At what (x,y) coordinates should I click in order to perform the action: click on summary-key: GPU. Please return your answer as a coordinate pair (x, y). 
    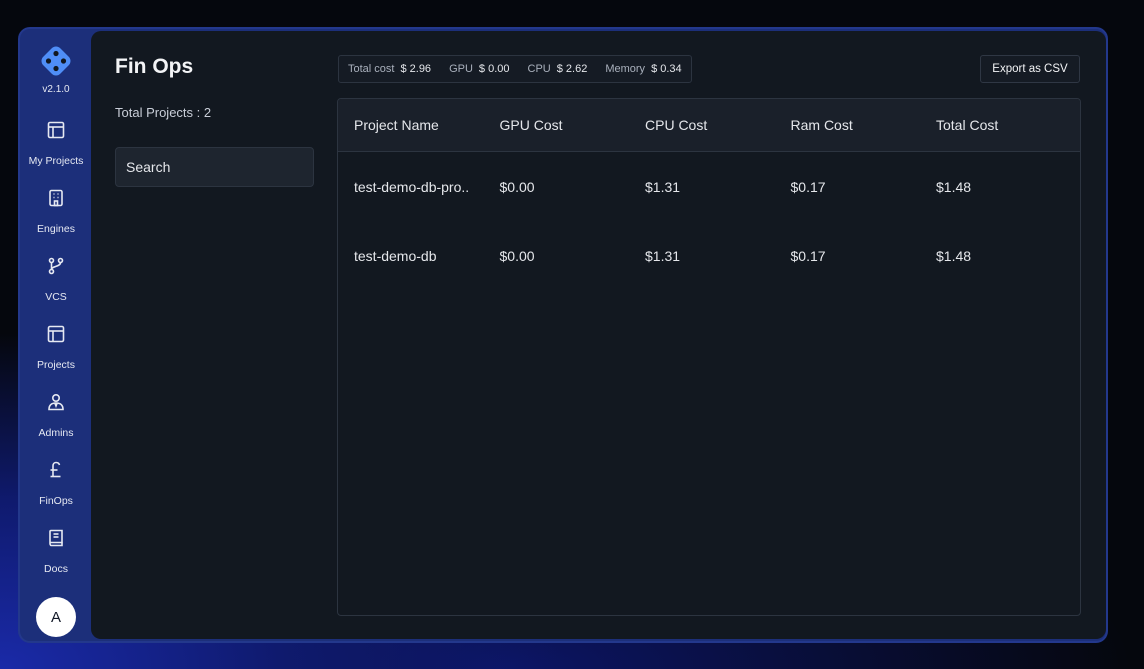
    Looking at the image, I should click on (461, 69).